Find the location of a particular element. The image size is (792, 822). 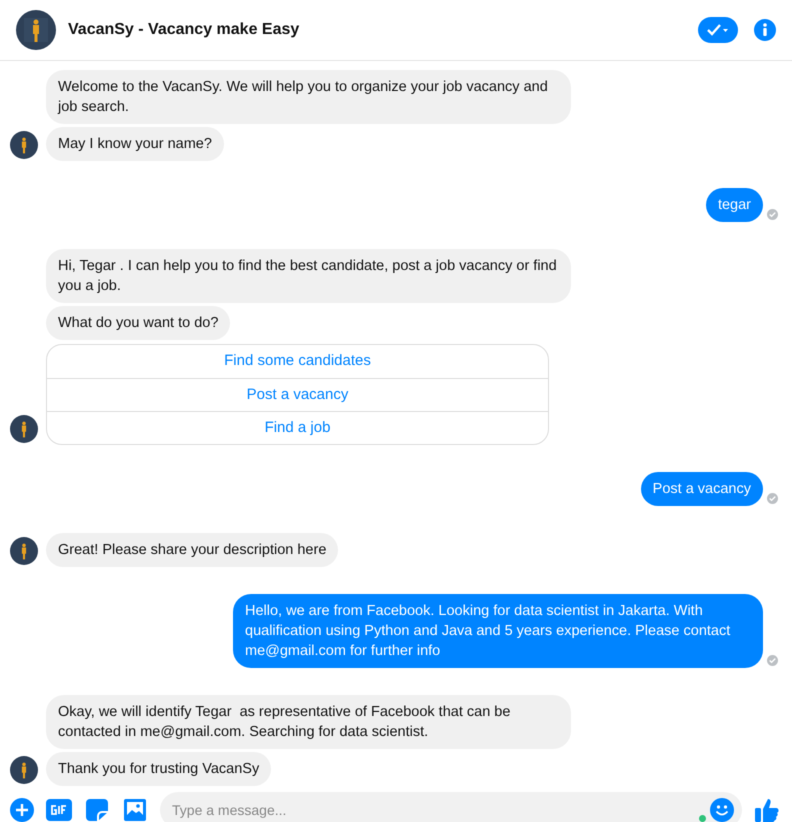

message-bubble: tegar is located at coordinates (734, 205).